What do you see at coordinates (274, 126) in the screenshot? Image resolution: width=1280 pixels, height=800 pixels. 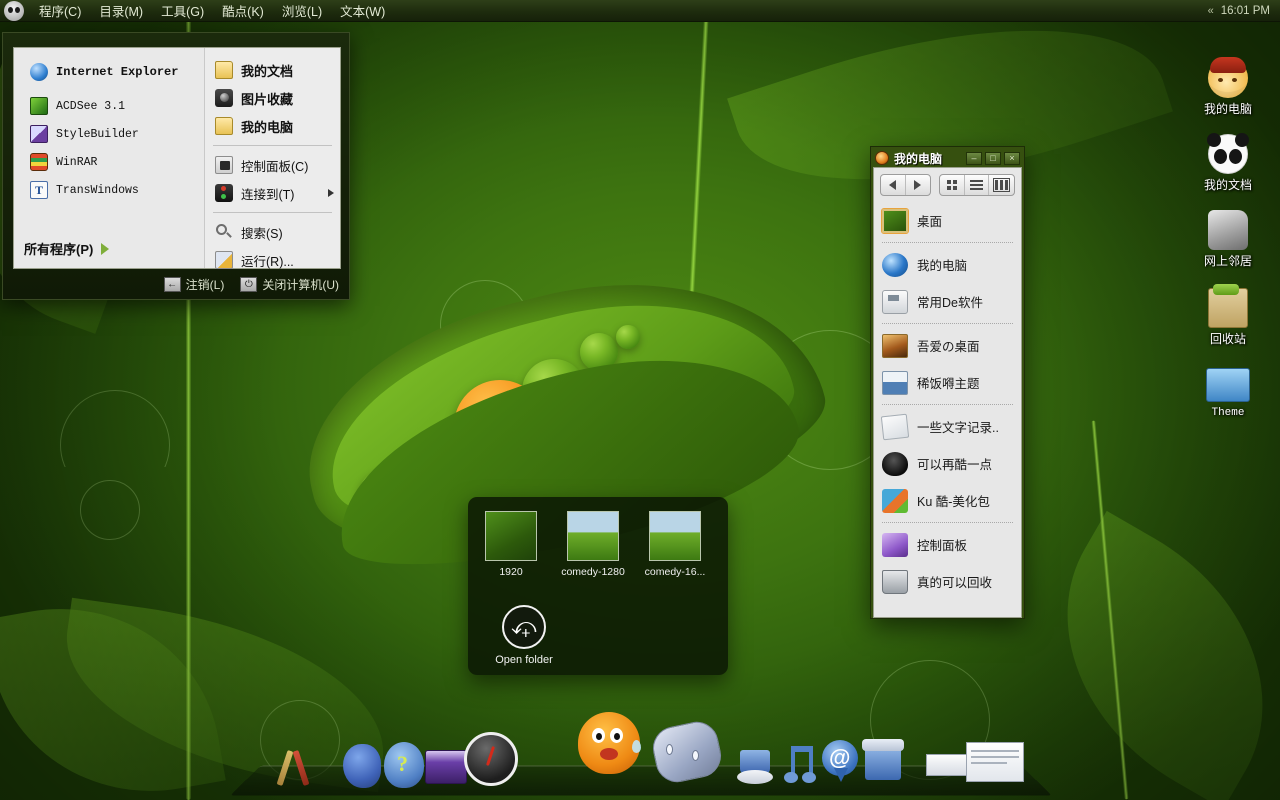 I see `start-item-my-computer: 我的电脑` at bounding box center [274, 126].